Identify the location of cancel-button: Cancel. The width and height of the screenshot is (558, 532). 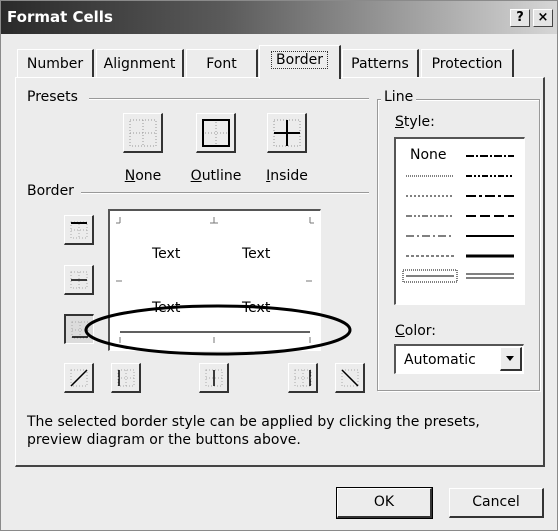
(496, 503).